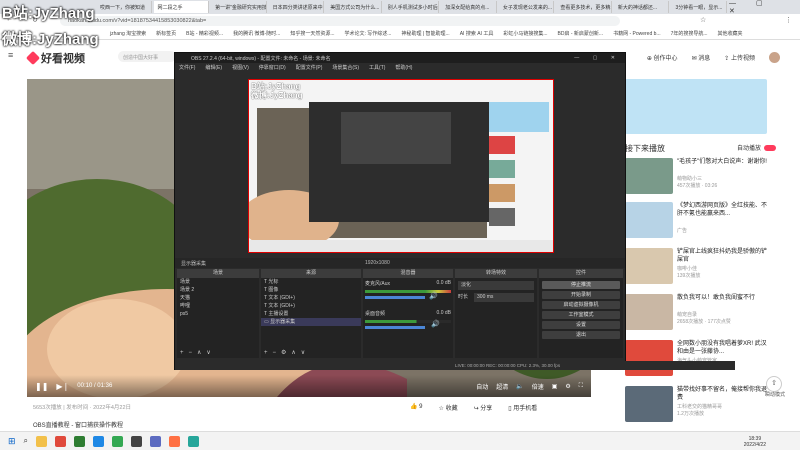 This screenshot has width=800, height=450. I want to click on item-title: 猫带找好事不留名，俺接帮你我退费, so click(724, 394).